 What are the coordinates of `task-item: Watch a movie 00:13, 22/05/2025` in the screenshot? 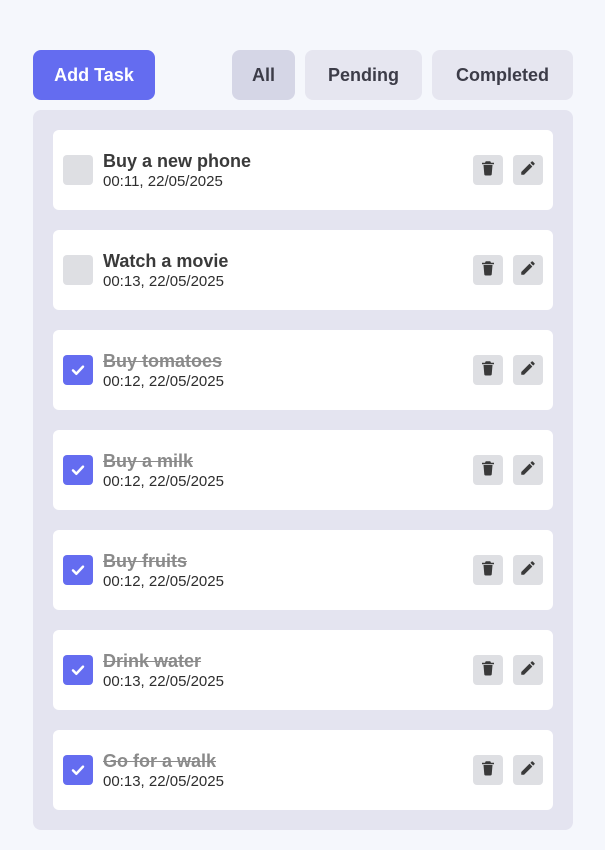 It's located at (303, 270).